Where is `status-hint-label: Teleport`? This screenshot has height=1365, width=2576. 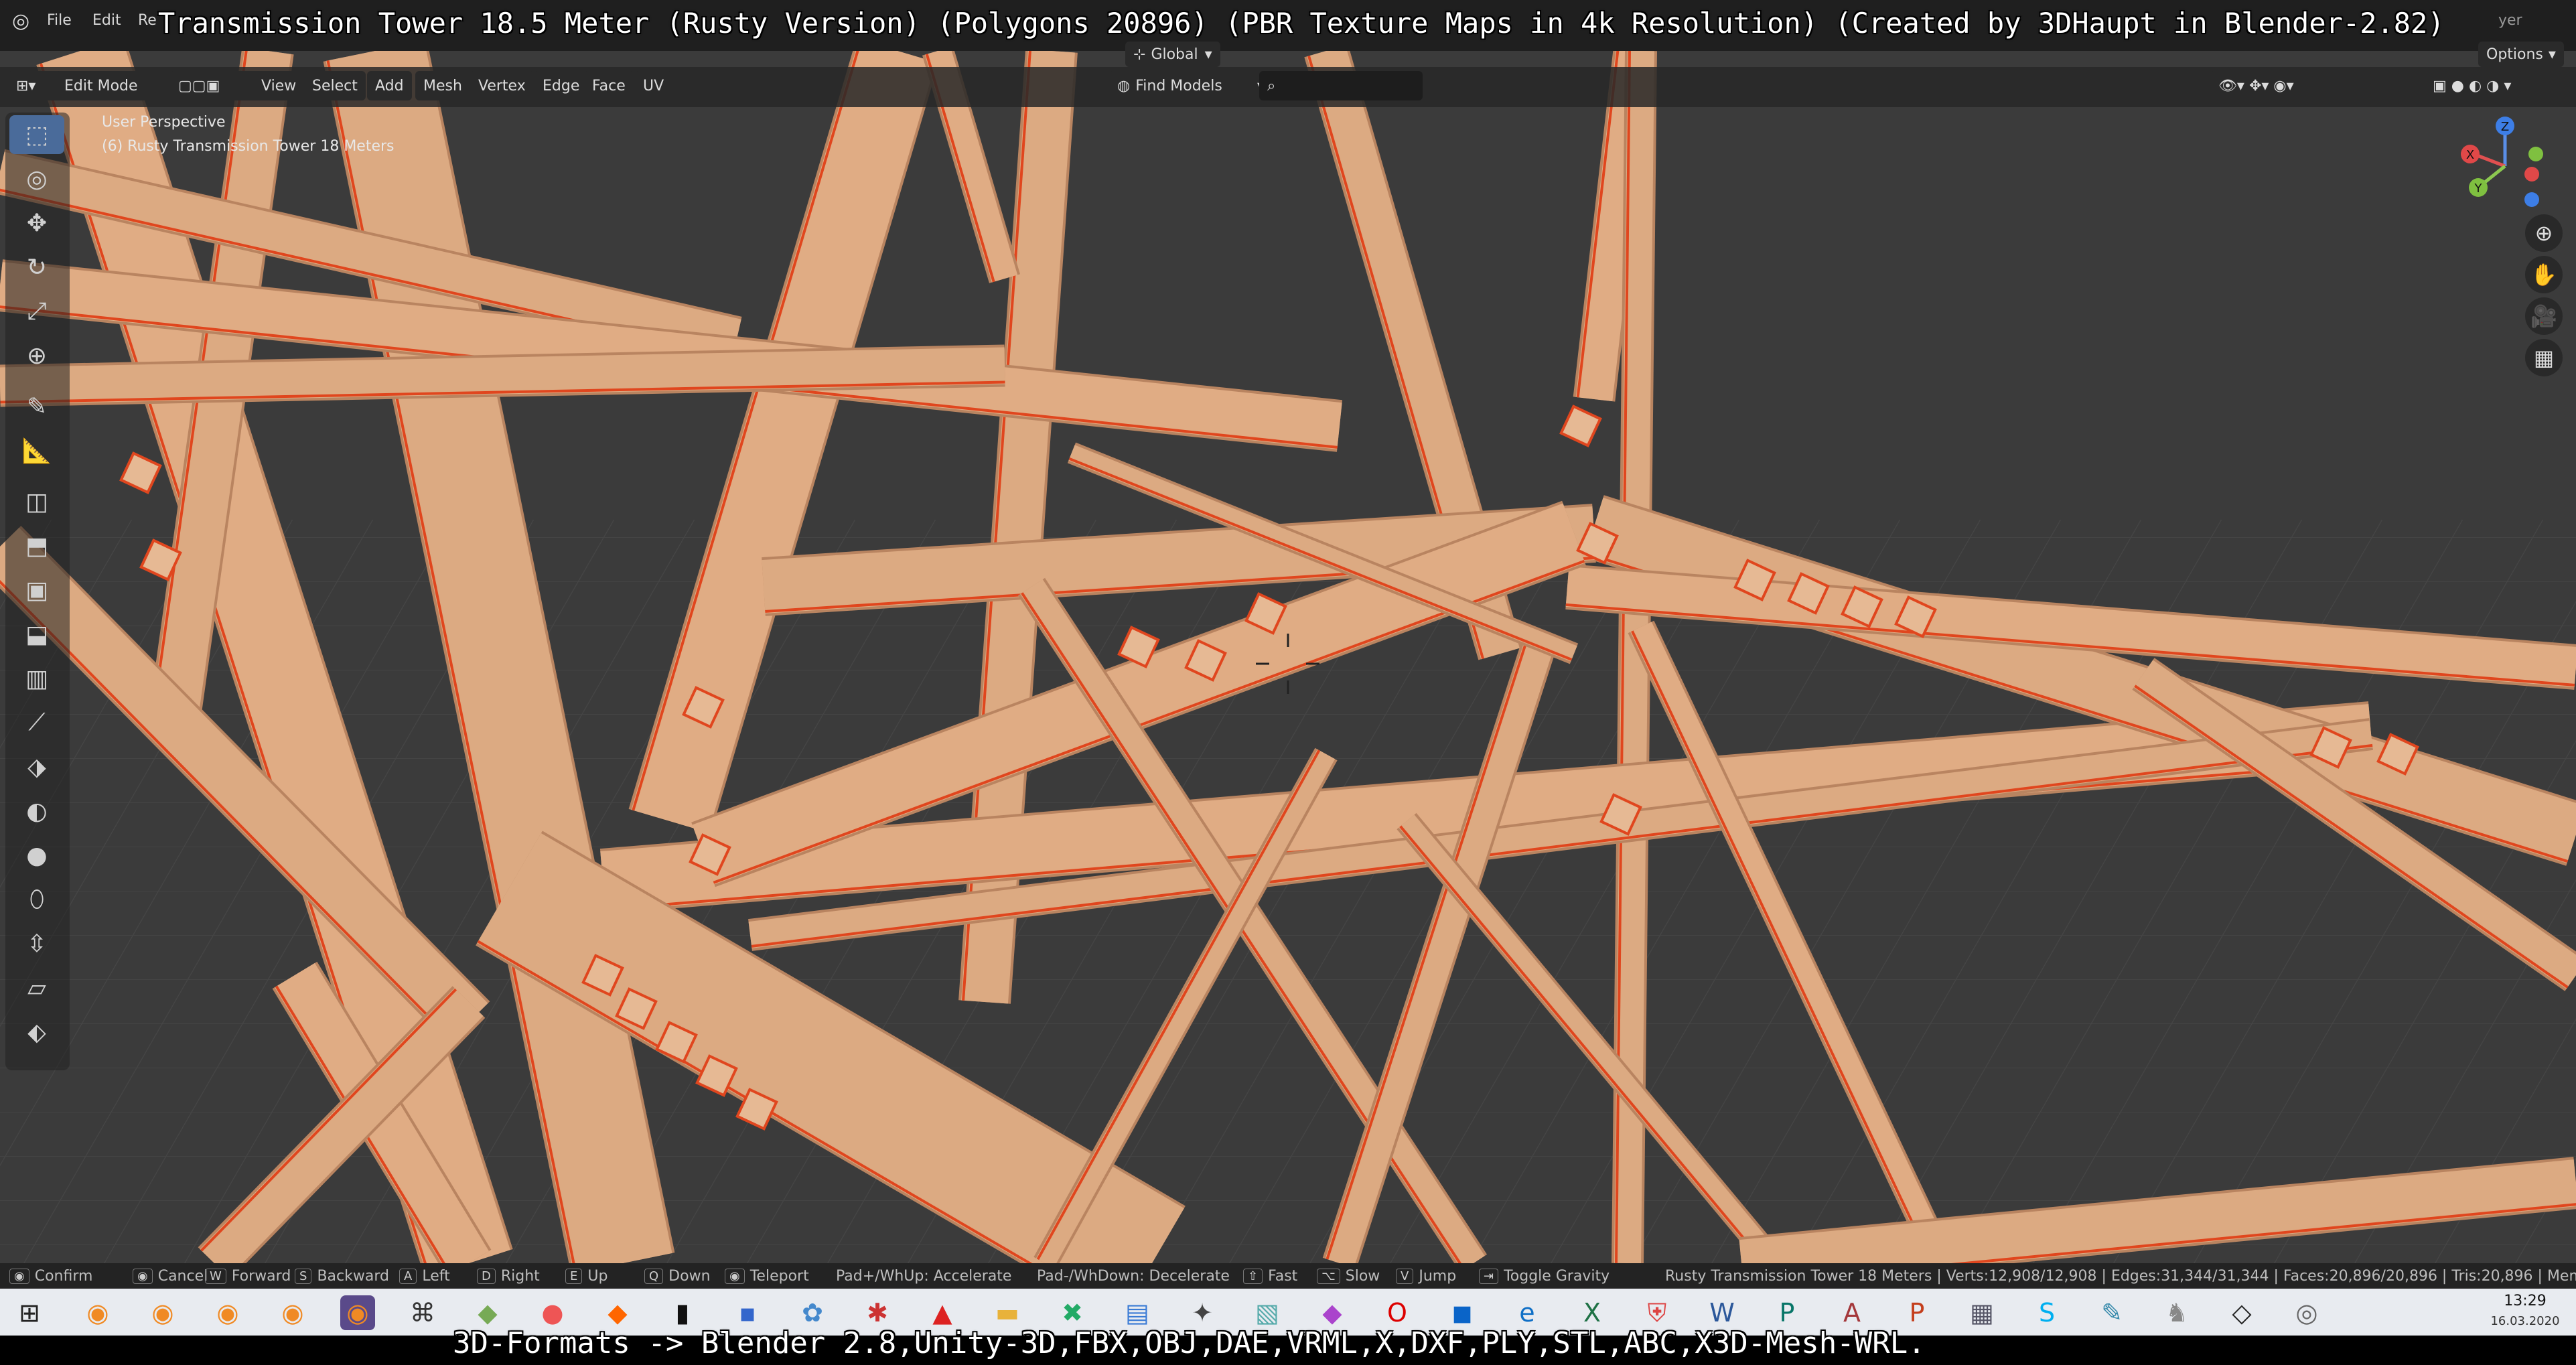 status-hint-label: Teleport is located at coordinates (779, 1276).